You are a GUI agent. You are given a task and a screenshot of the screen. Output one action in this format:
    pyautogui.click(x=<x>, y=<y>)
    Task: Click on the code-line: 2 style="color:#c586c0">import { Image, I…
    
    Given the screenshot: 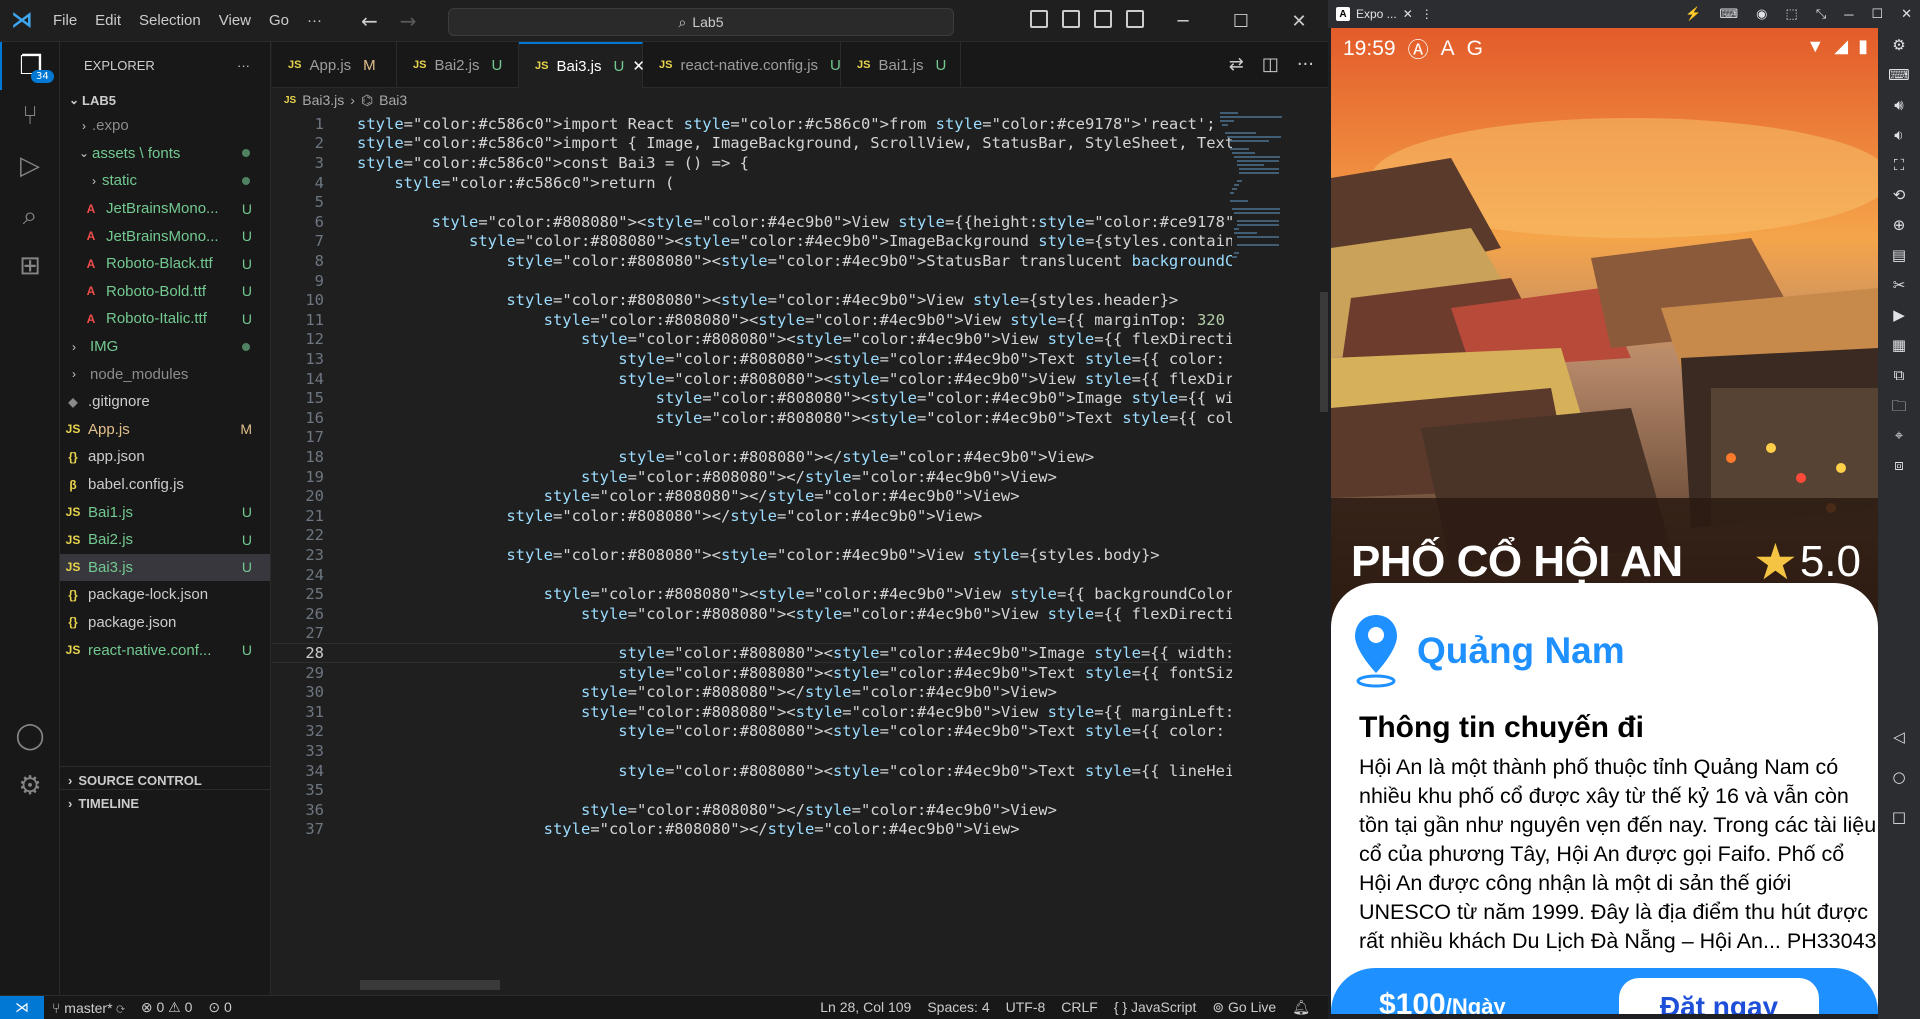 What is the action you would take?
    pyautogui.click(x=752, y=144)
    